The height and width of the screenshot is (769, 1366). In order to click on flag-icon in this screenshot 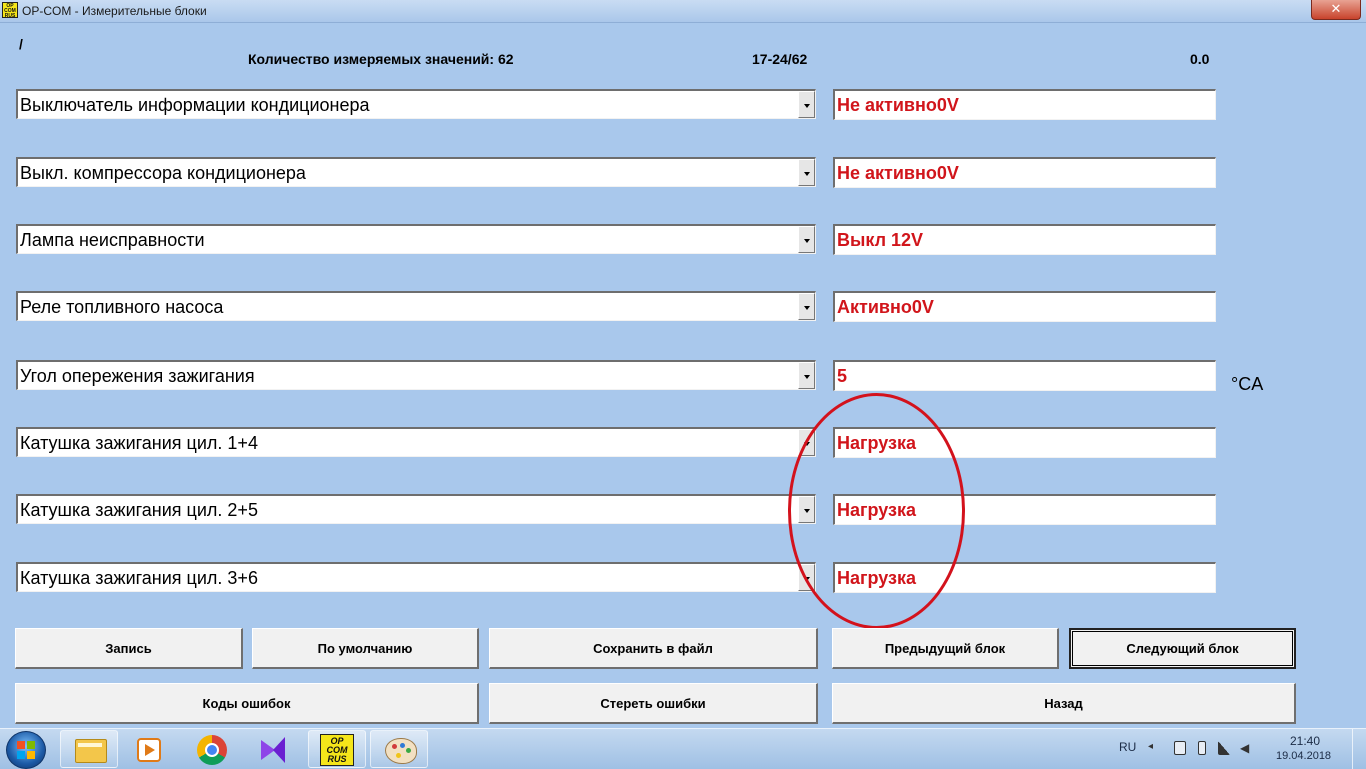, I will do `click(1180, 748)`.